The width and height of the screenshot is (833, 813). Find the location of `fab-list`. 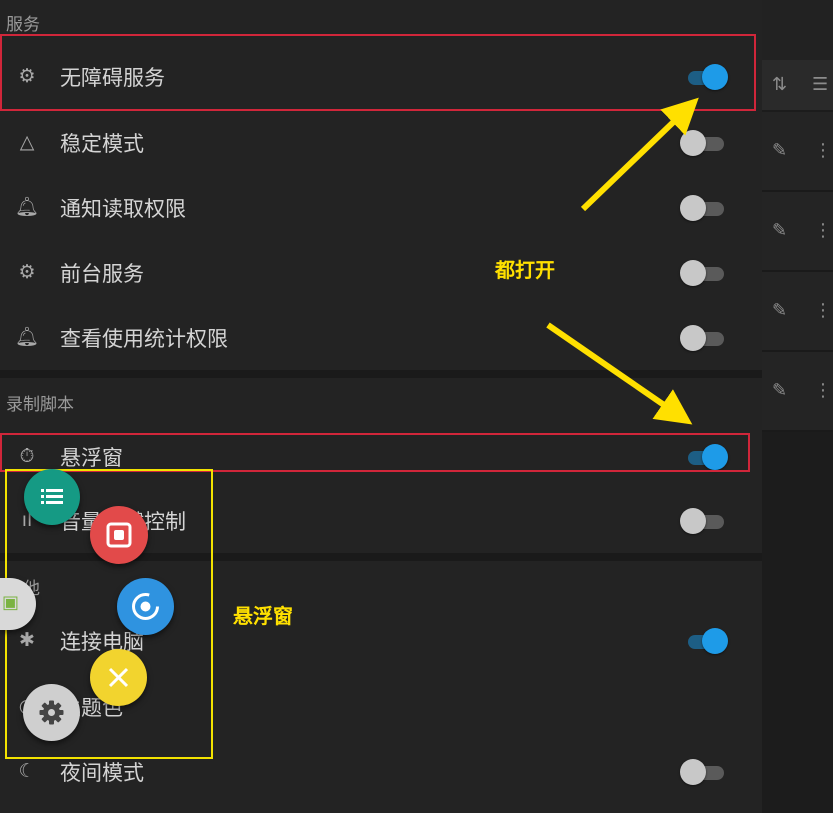

fab-list is located at coordinates (52, 497).